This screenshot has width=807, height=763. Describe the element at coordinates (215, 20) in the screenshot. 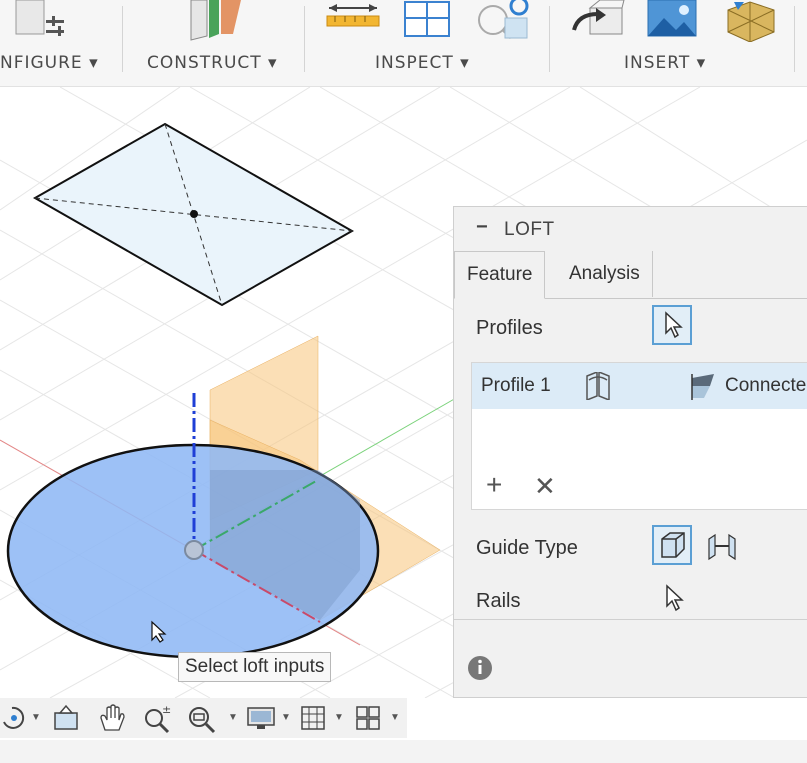

I see `construct-plane-icon` at that location.